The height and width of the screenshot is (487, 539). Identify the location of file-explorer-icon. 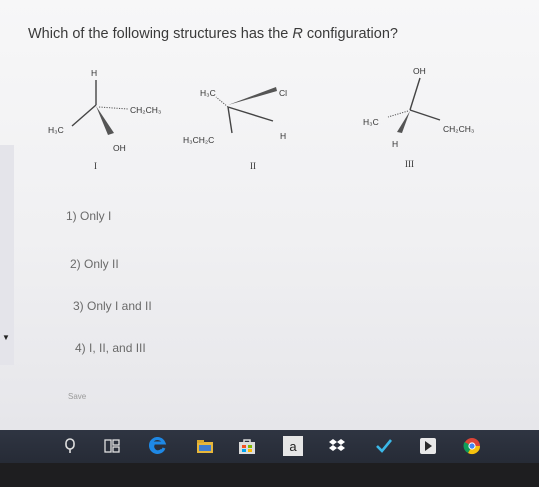
(205, 446).